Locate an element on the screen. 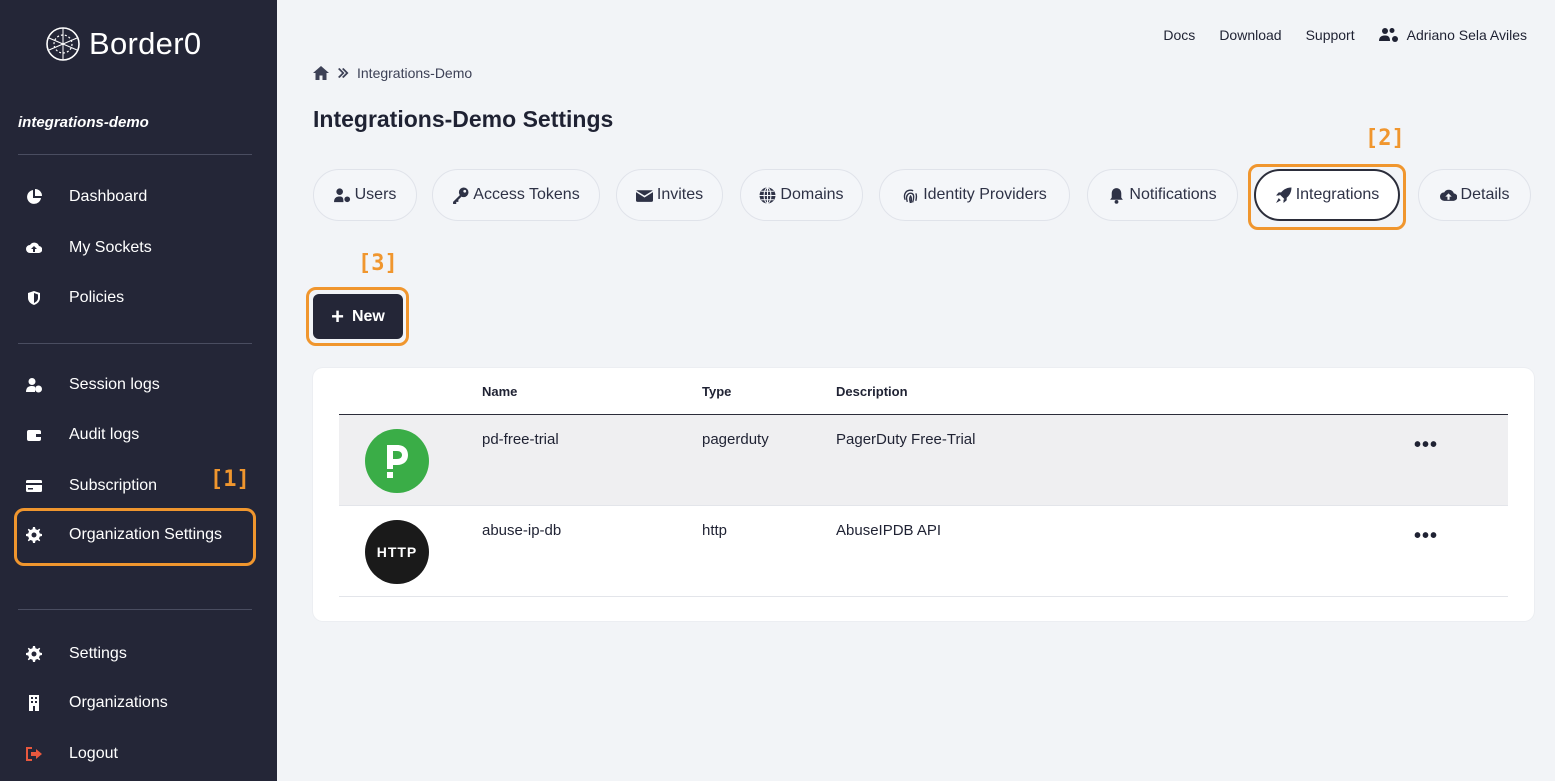  support-link: Support is located at coordinates (1330, 35).